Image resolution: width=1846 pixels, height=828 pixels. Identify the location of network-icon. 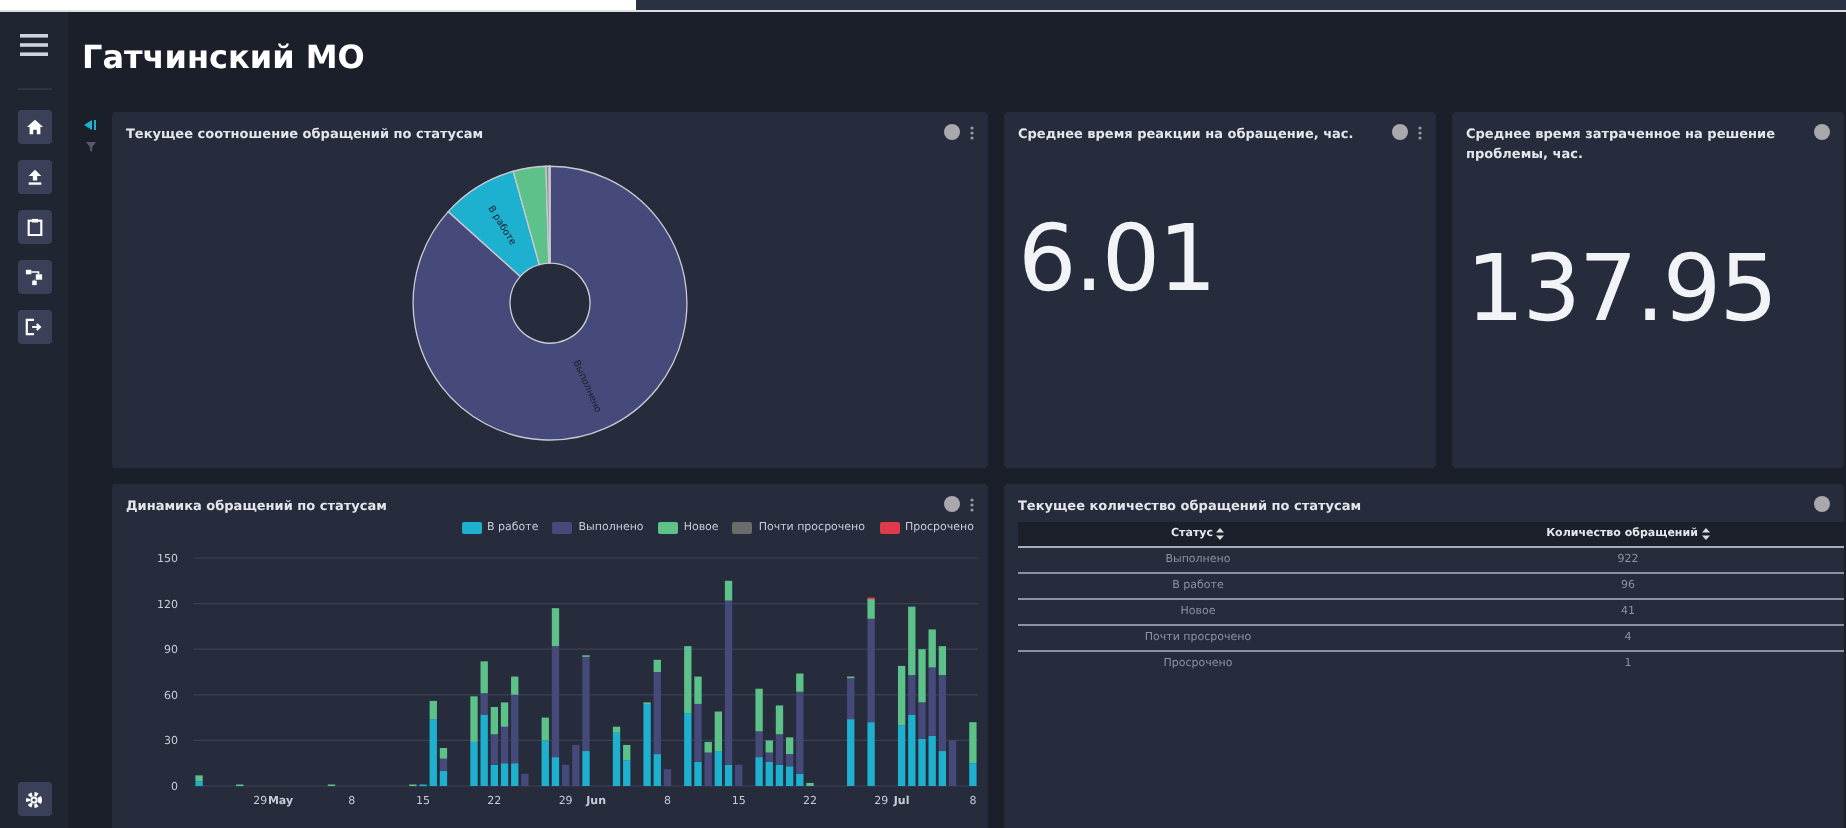
(34, 277).